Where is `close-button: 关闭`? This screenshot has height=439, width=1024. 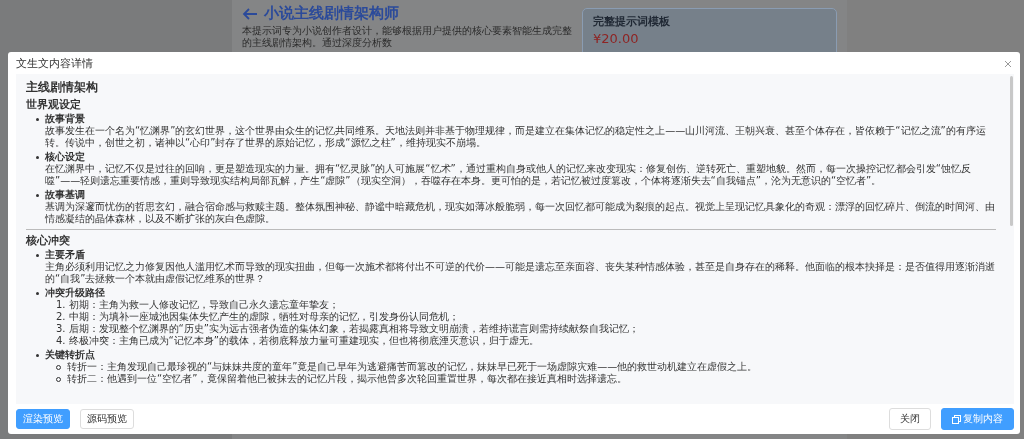 close-button: 关闭 is located at coordinates (910, 419).